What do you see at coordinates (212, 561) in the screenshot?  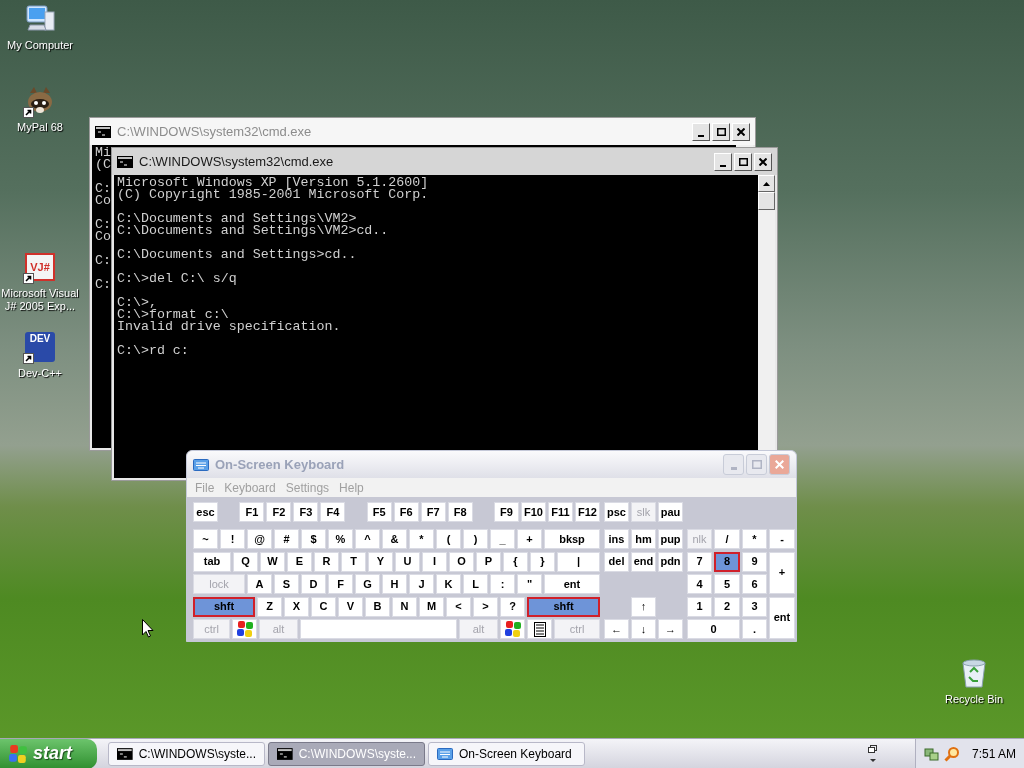 I see `tab-key: tab` at bounding box center [212, 561].